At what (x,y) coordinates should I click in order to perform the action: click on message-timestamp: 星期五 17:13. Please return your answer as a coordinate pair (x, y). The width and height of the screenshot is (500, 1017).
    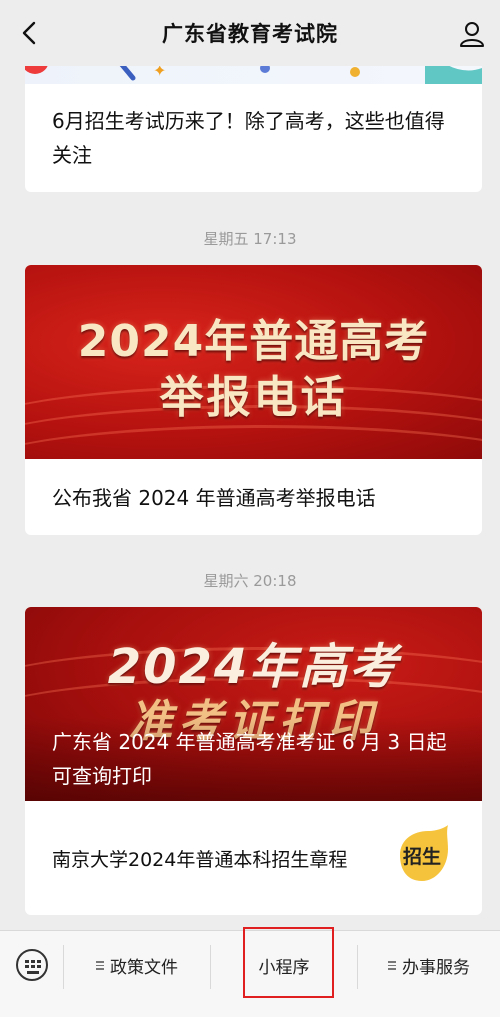
    Looking at the image, I should click on (250, 239).